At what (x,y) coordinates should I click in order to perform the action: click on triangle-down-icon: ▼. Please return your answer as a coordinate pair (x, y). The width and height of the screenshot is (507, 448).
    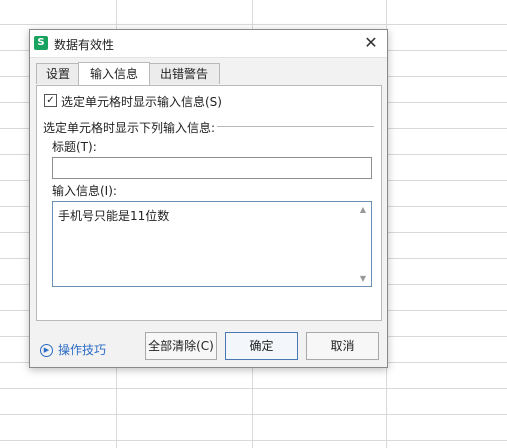
    Looking at the image, I should click on (363, 278).